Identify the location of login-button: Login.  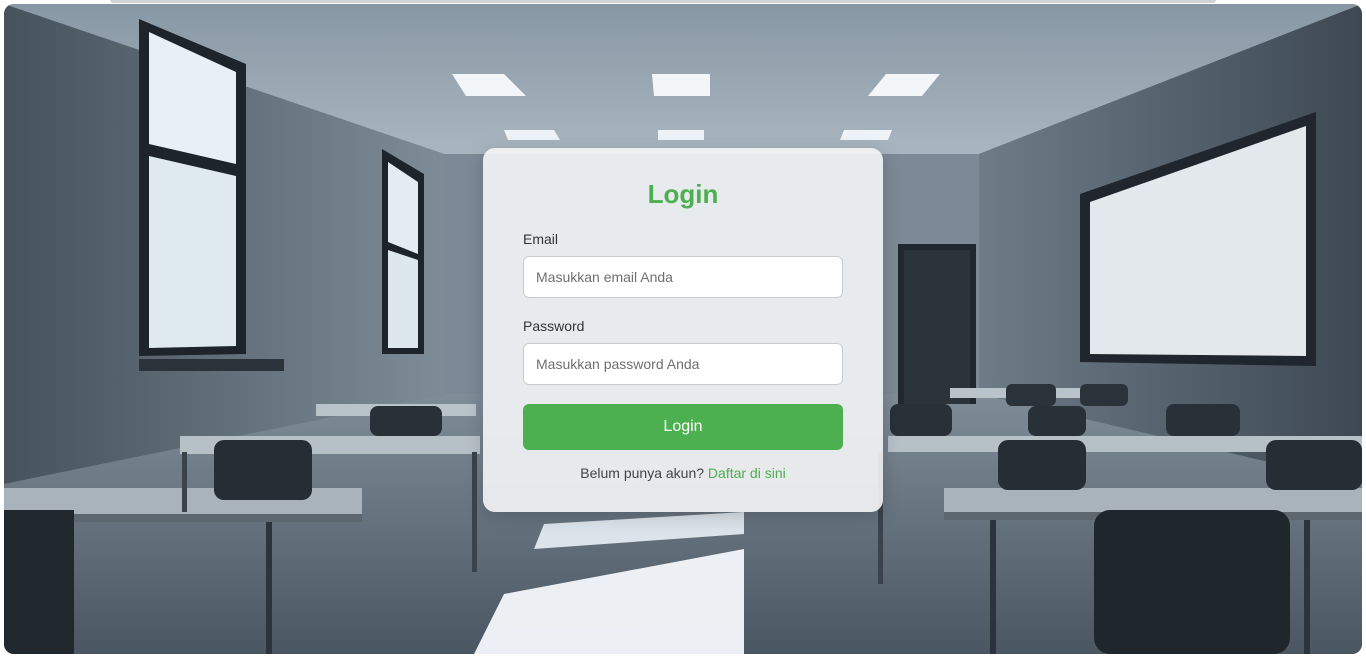
(683, 427).